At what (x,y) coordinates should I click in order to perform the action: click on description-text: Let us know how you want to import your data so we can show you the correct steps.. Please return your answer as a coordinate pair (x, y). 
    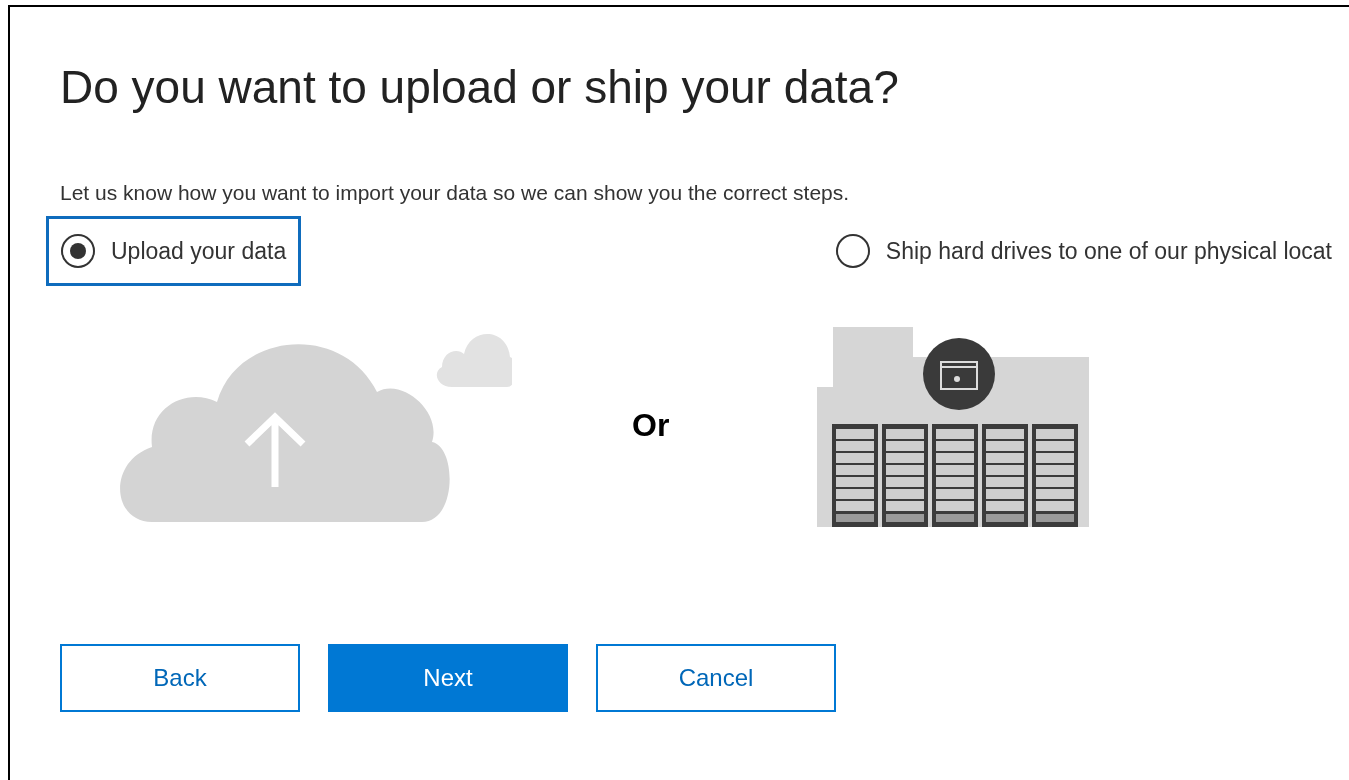
    Looking at the image, I should click on (455, 192).